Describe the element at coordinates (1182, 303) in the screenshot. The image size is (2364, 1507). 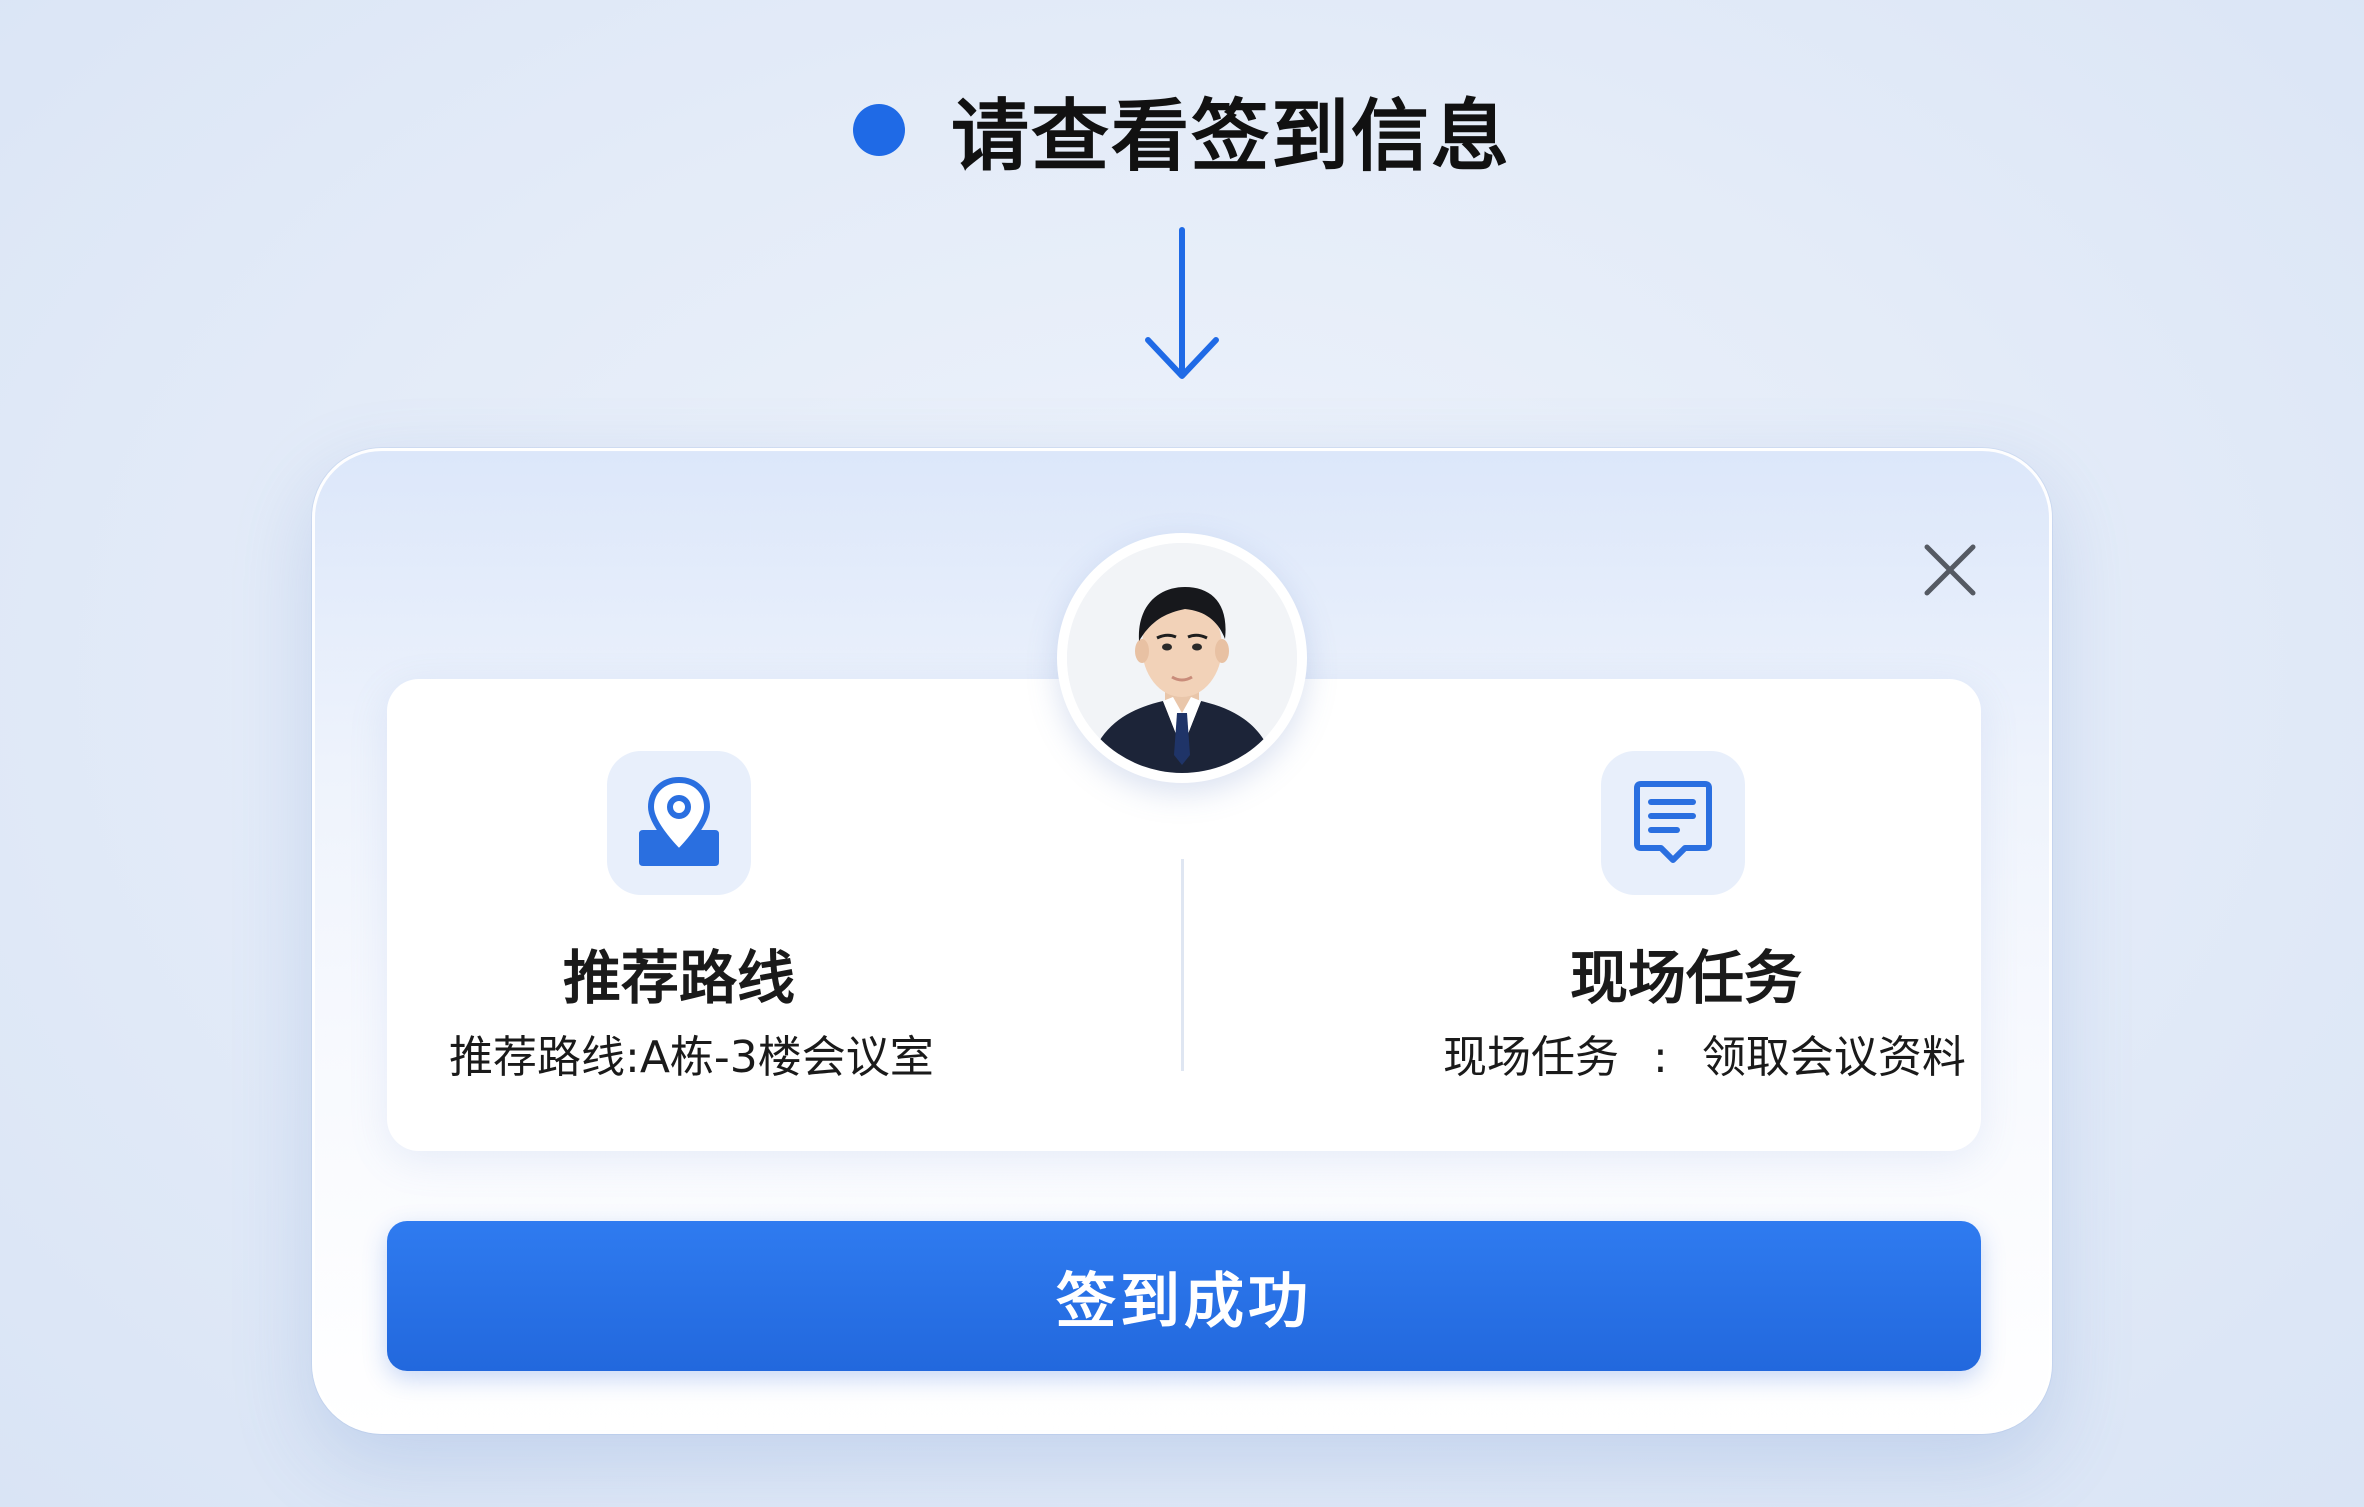
I see `arrow-down-icon` at that location.